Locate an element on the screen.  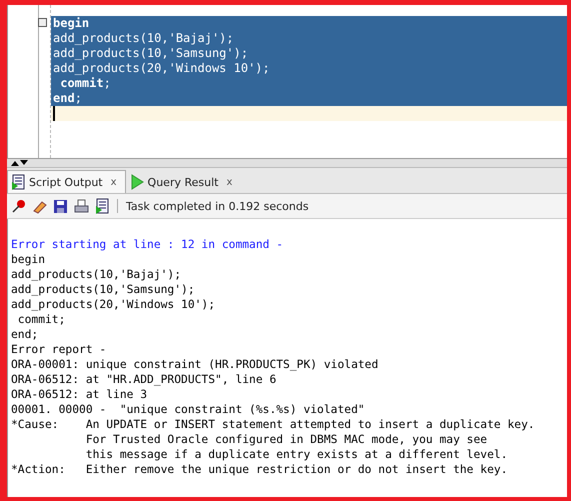
print-icon is located at coordinates (81, 206).